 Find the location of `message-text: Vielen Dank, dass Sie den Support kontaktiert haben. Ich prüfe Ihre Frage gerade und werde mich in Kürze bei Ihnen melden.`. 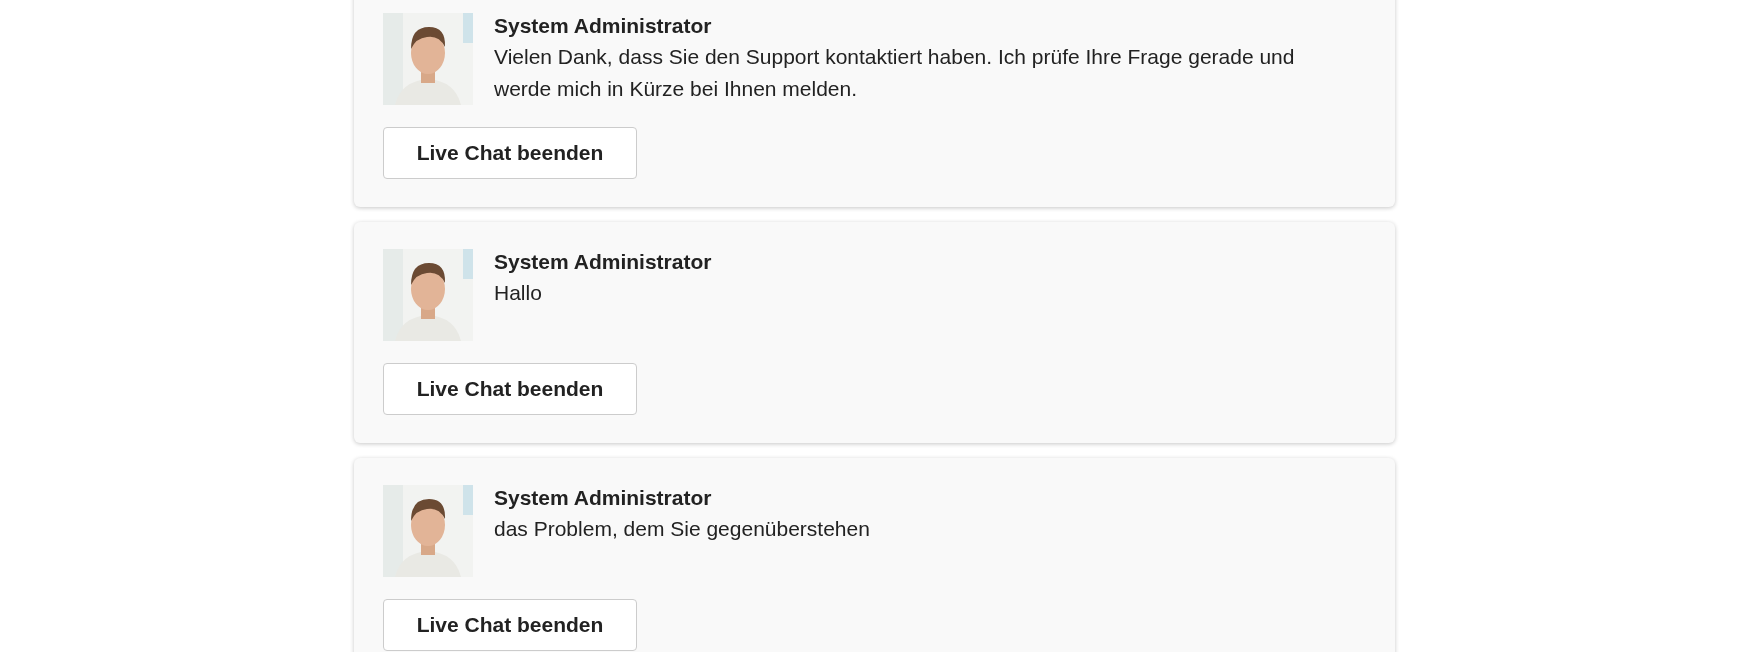

message-text: Vielen Dank, dass Sie den Support kontaktiert haben. Ich prüfe Ihre Frage gerade und werde mich in Kürze bei Ihnen melden. is located at coordinates (895, 73).